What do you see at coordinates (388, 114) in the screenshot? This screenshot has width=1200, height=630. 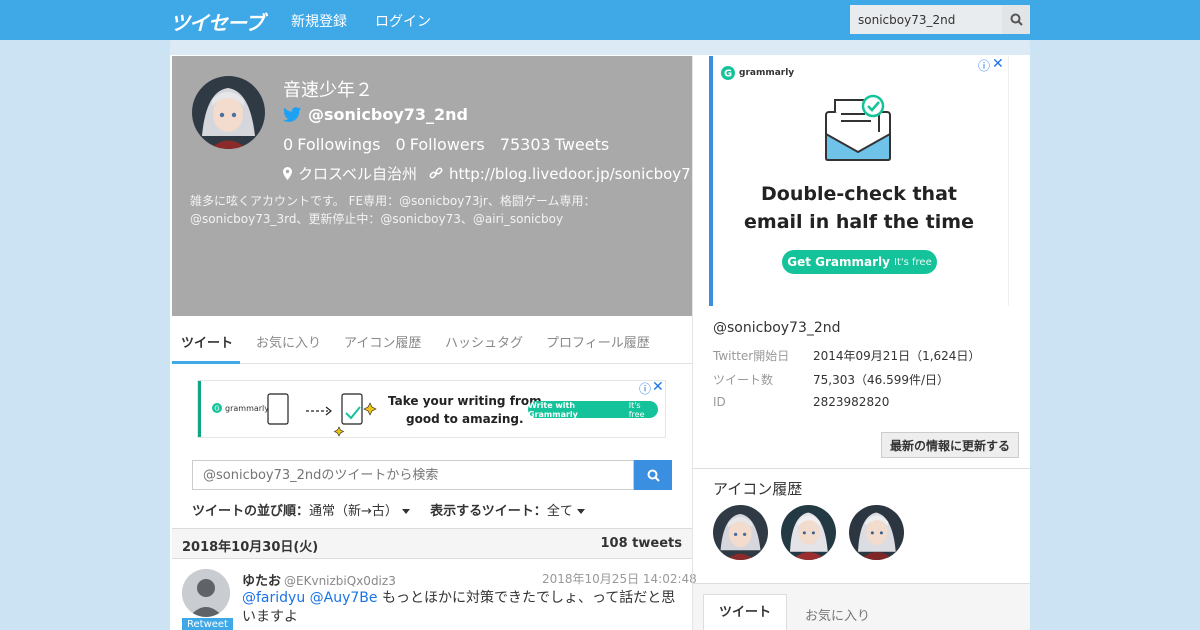 I see `profile-handle: @sonicboy73_2nd` at bounding box center [388, 114].